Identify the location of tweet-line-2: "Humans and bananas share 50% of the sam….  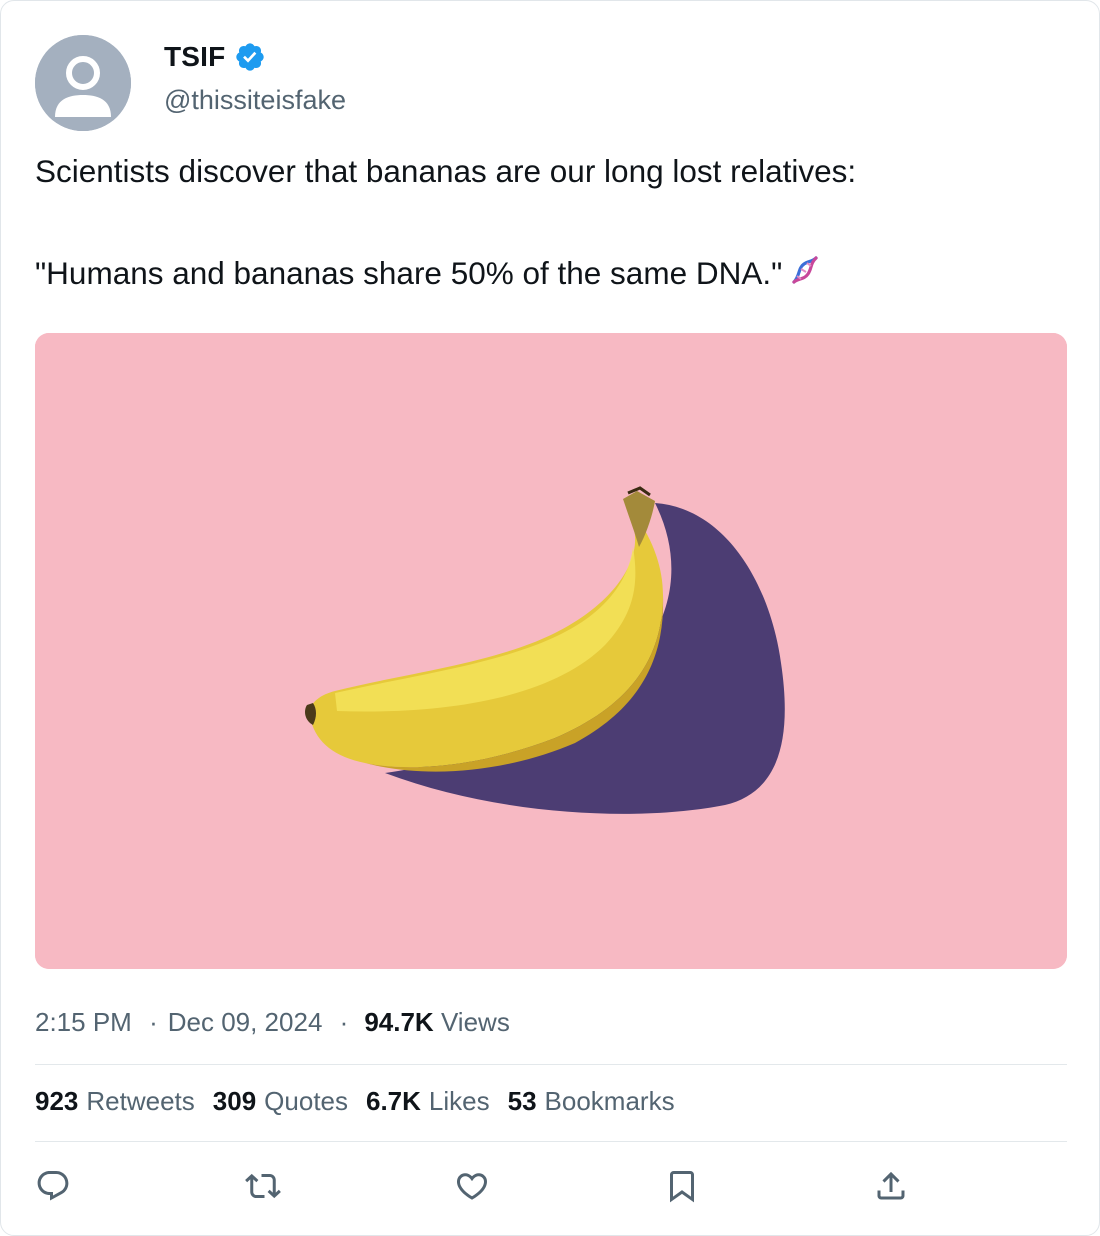
(550, 273).